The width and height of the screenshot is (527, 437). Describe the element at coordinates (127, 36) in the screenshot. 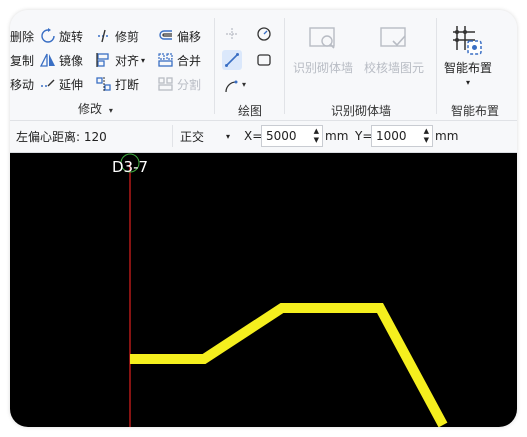

I see `trim-label: 修剪` at that location.